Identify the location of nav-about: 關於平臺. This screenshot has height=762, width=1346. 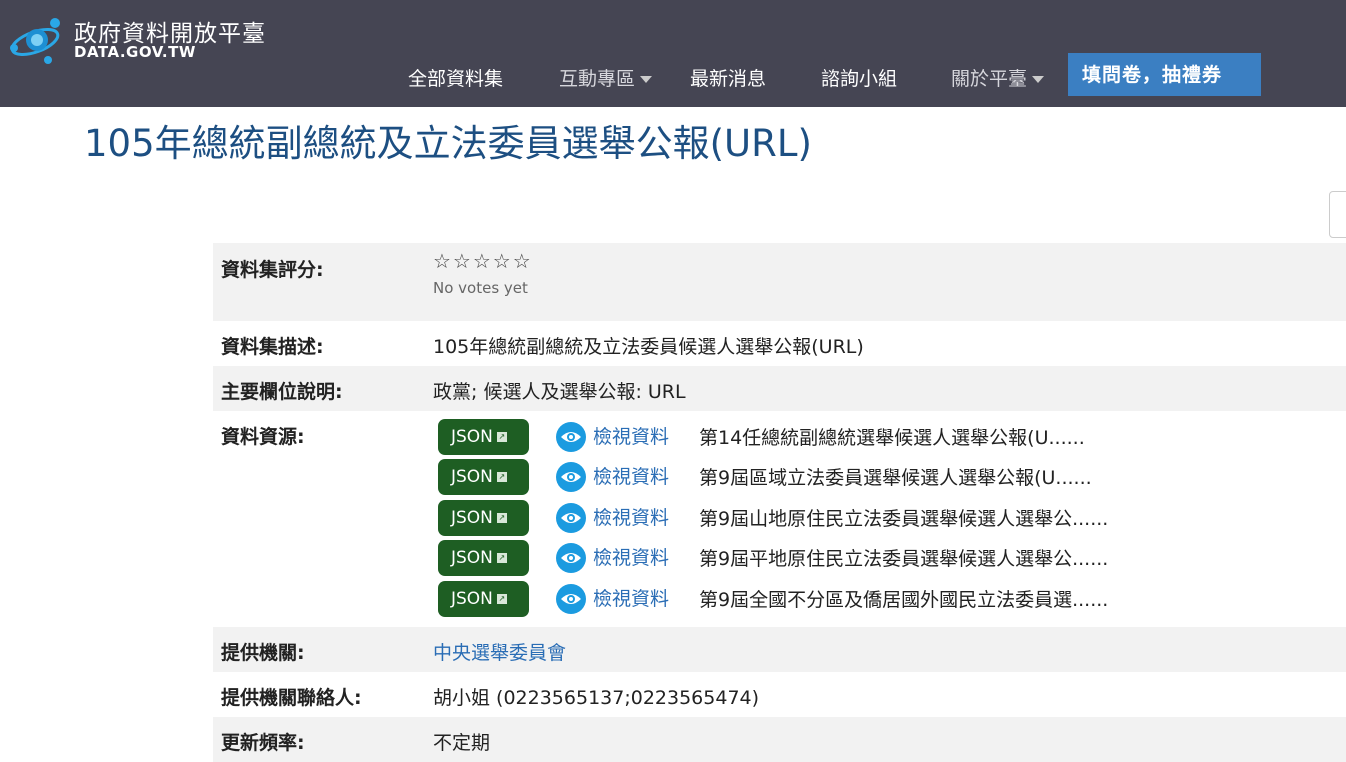
(998, 77).